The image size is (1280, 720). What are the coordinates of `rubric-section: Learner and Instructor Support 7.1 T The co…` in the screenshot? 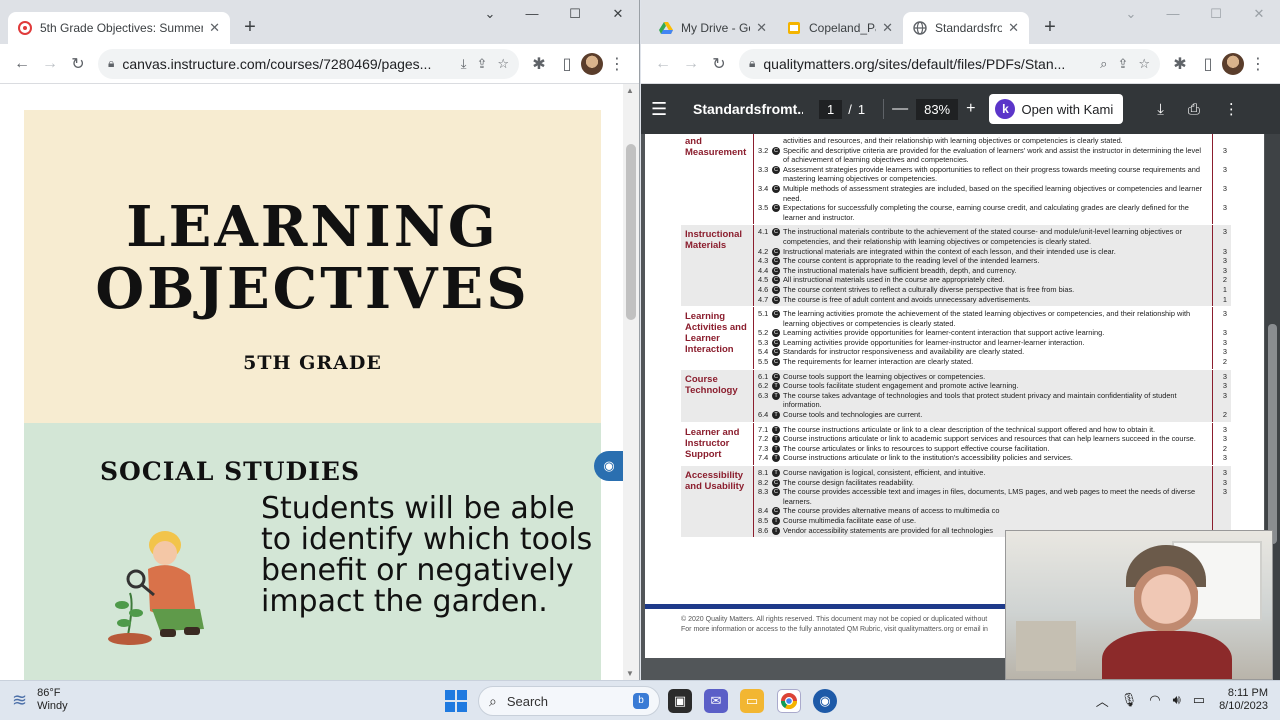 It's located at (956, 444).